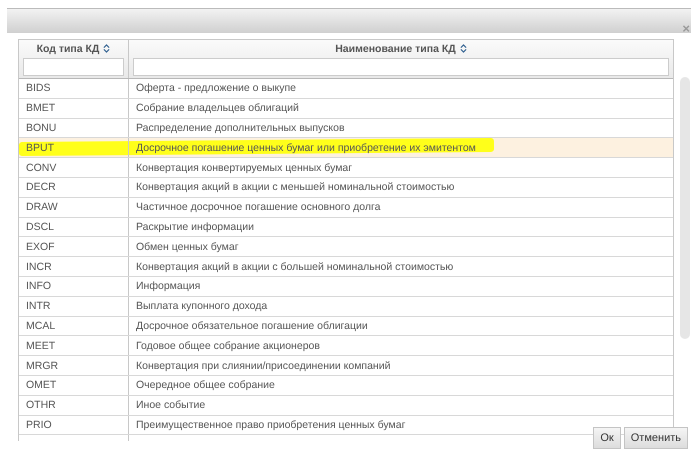 The width and height of the screenshot is (691, 475). What do you see at coordinates (74, 326) in the screenshot?
I see `table-cell: MCAL` at bounding box center [74, 326].